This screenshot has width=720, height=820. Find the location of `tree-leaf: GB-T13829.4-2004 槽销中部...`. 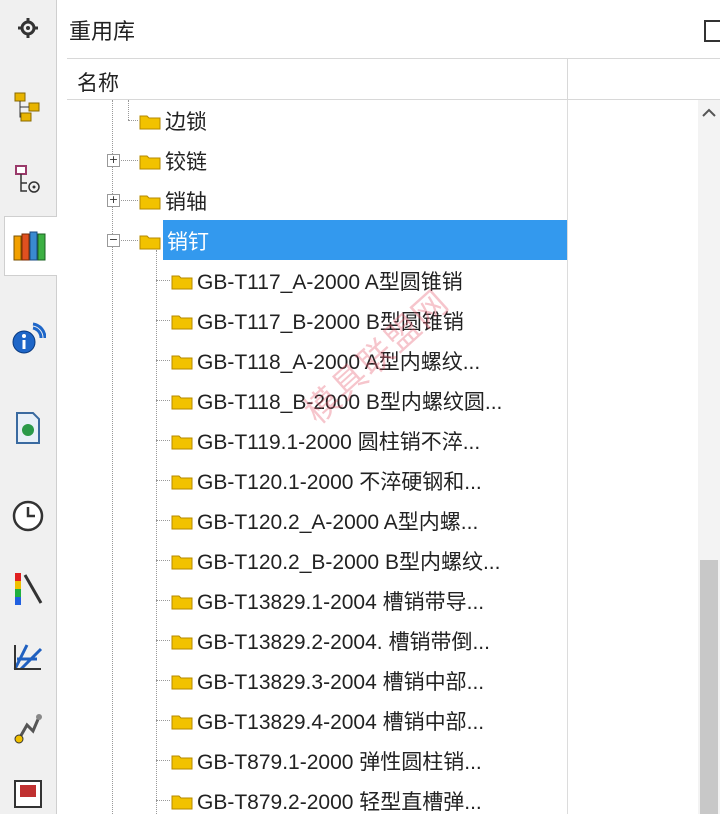

tree-leaf: GB-T13829.4-2004 槽销中部... is located at coordinates (382, 720).